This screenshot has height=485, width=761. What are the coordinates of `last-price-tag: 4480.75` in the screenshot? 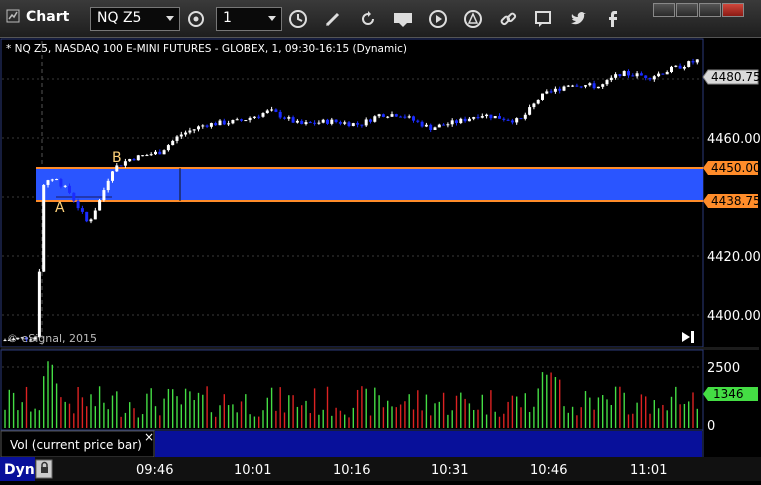 It's located at (731, 77).